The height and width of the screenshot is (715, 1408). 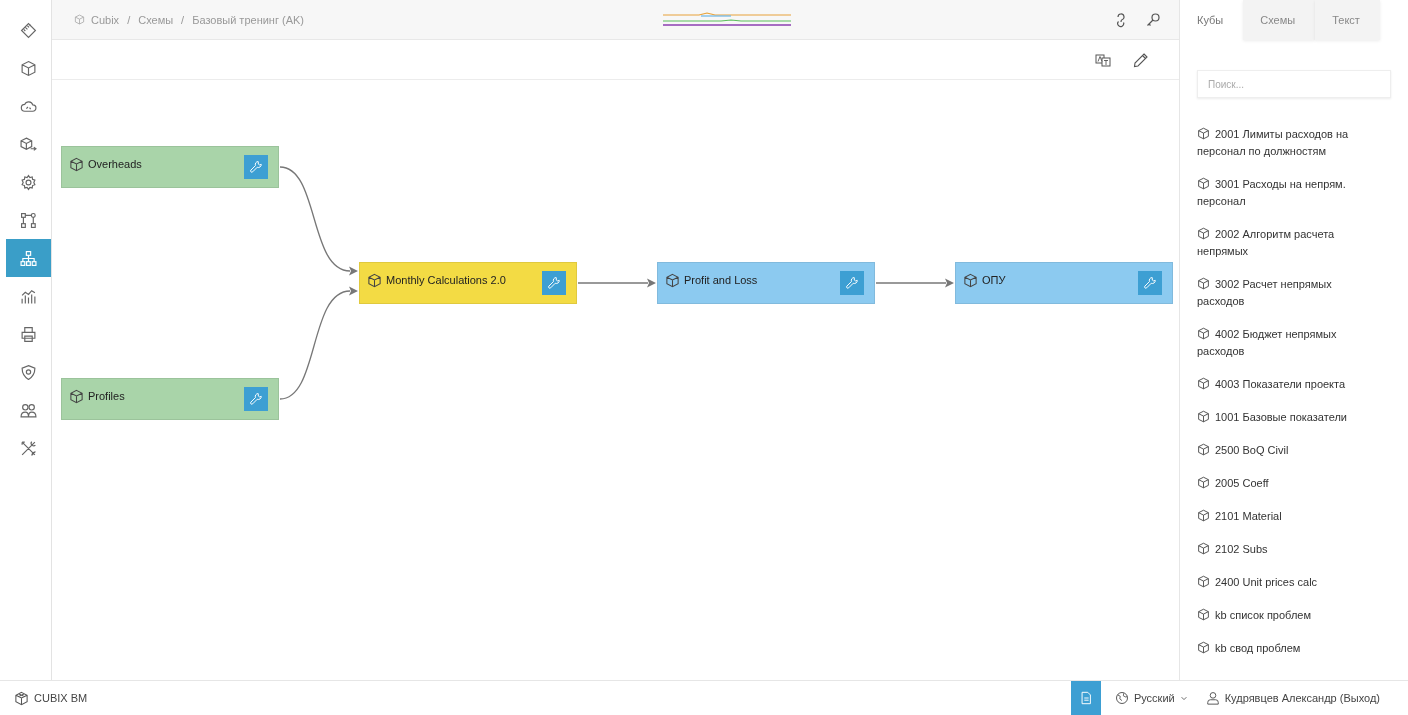 What do you see at coordinates (28, 410) in the screenshot?
I see `users-icon` at bounding box center [28, 410].